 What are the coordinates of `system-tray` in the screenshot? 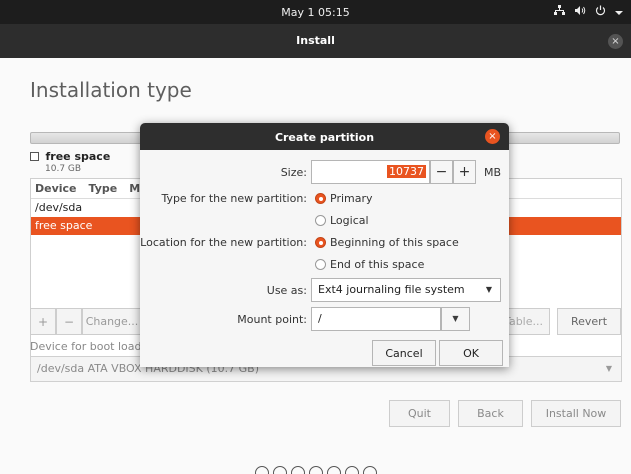 It's located at (588, 12).